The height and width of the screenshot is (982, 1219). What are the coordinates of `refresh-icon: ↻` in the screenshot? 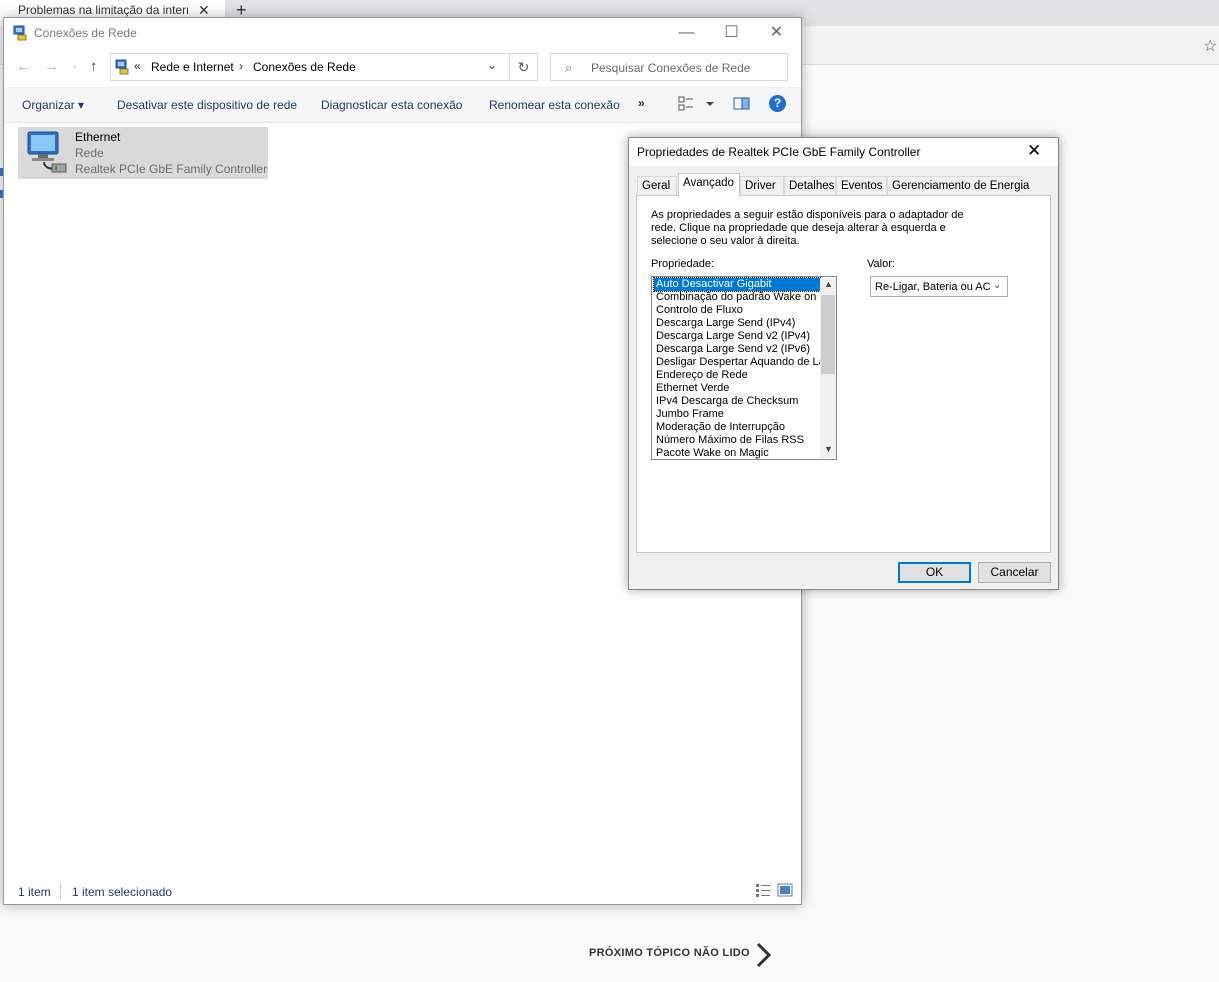 It's located at (524, 67).